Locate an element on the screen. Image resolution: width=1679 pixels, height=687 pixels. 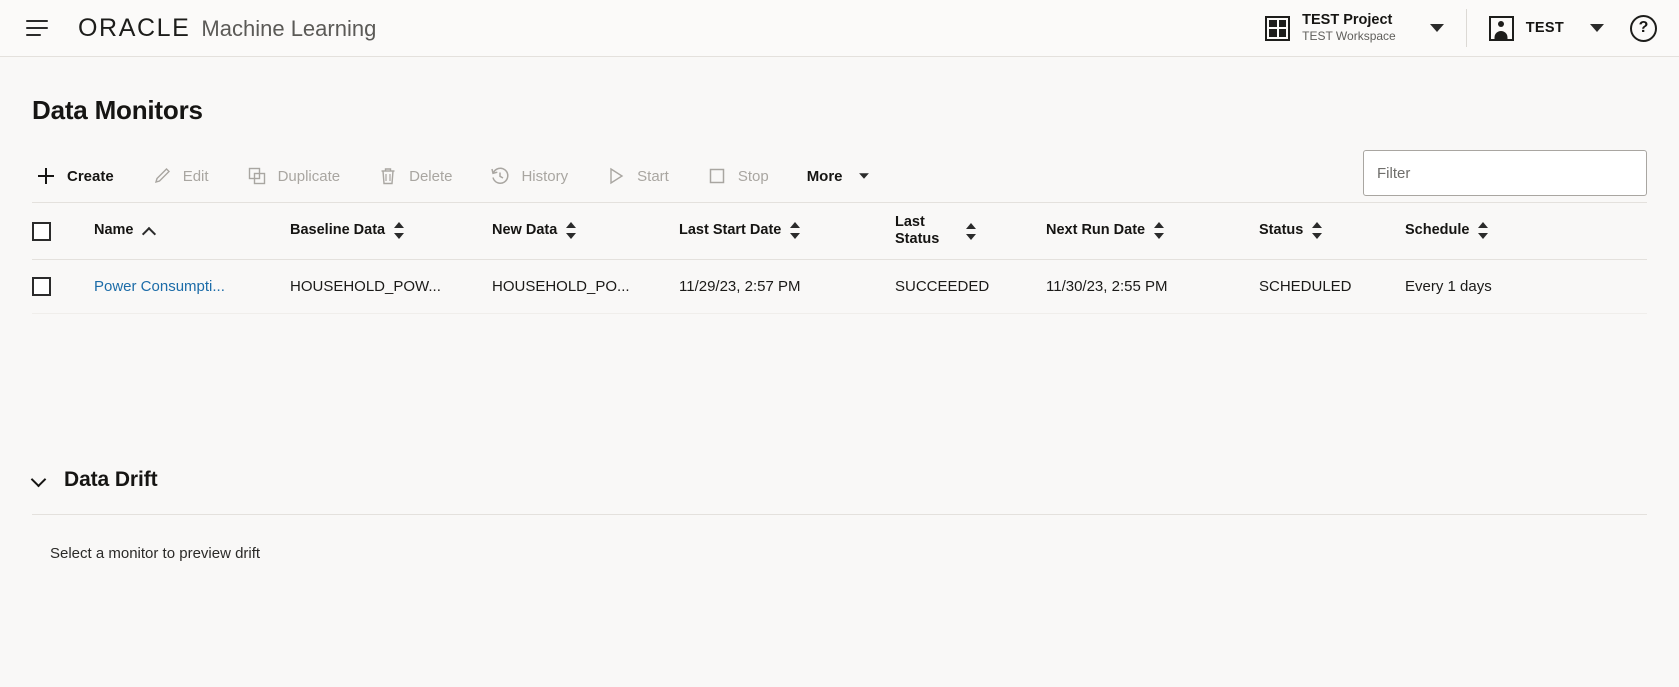
data-drift-title: Data Drift is located at coordinates (111, 479).